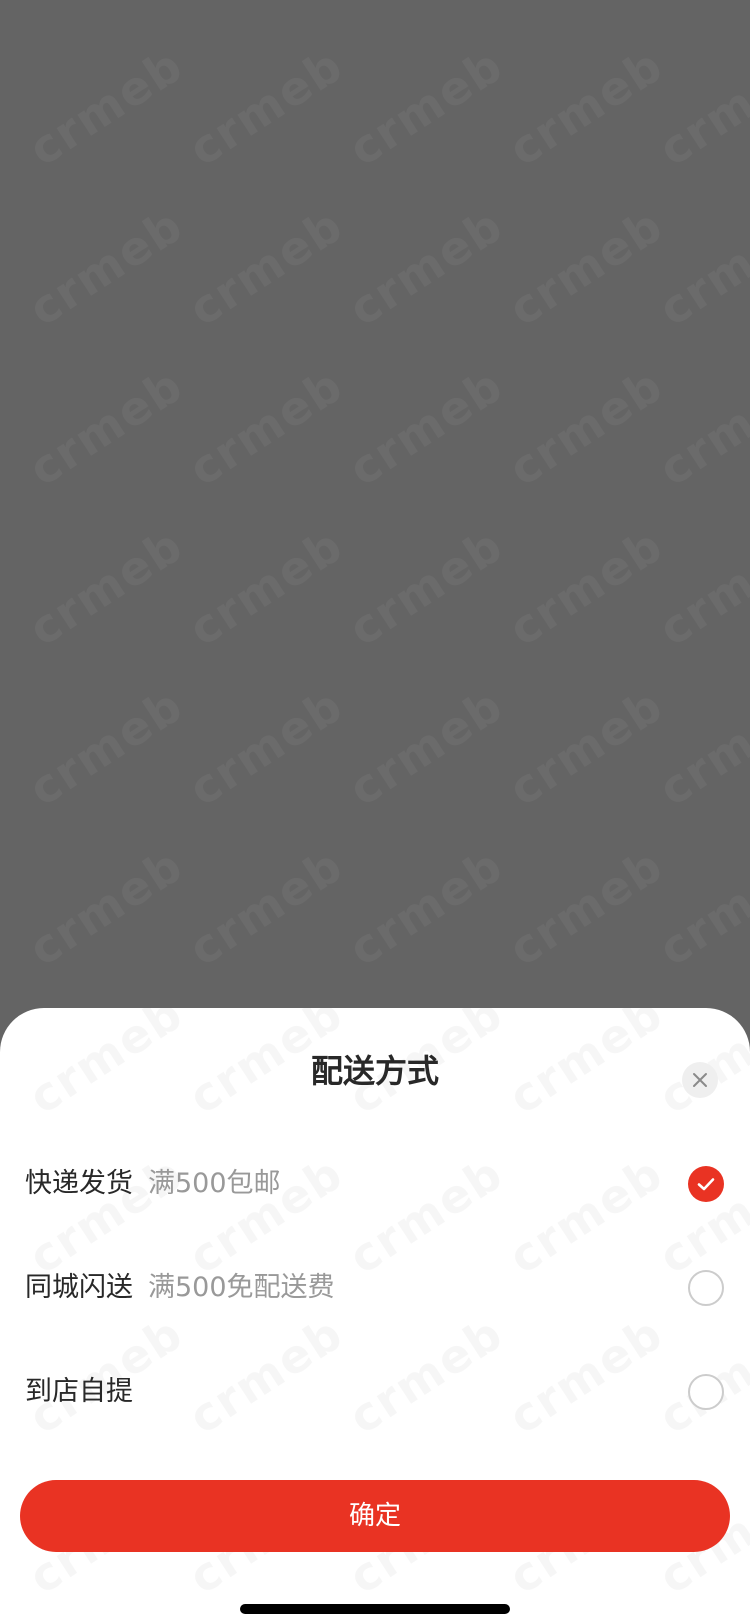 The width and height of the screenshot is (750, 1624). What do you see at coordinates (79, 1183) in the screenshot?
I see `option-label: 快递发货` at bounding box center [79, 1183].